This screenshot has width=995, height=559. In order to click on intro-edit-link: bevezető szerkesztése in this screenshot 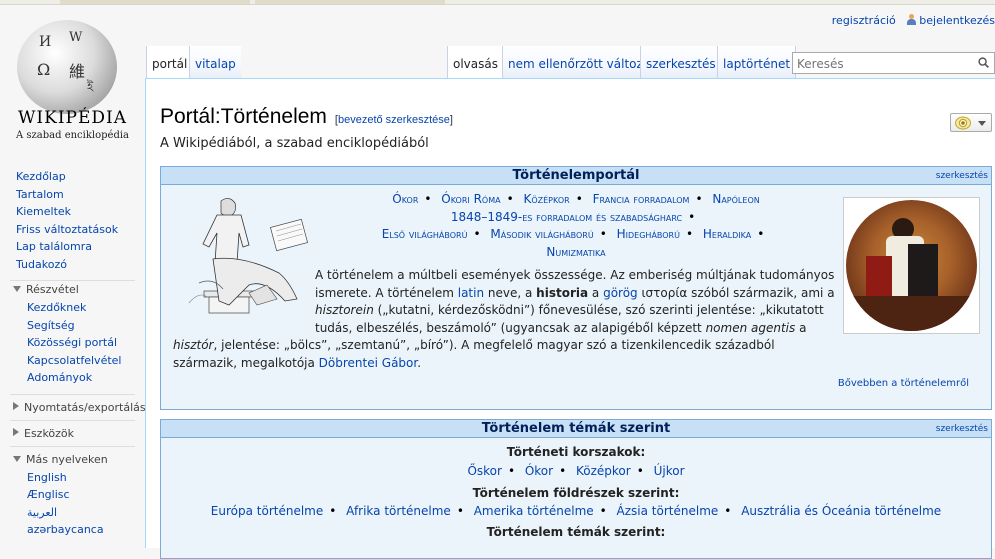, I will do `click(394, 120)`.